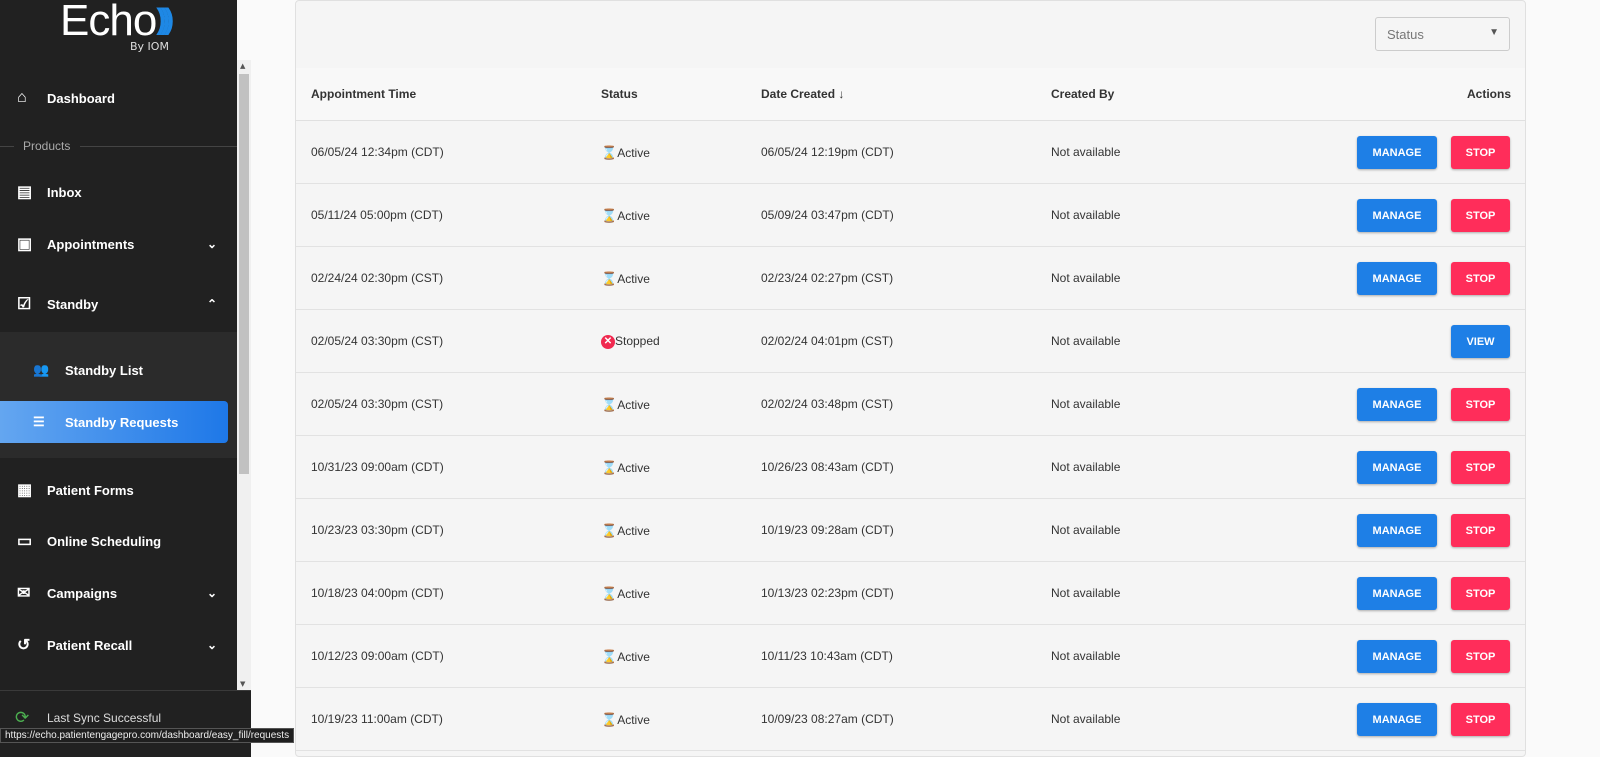 This screenshot has height=757, width=1600. I want to click on appointment-time: 10/23/23 03:30pm (CDT), so click(377, 530).